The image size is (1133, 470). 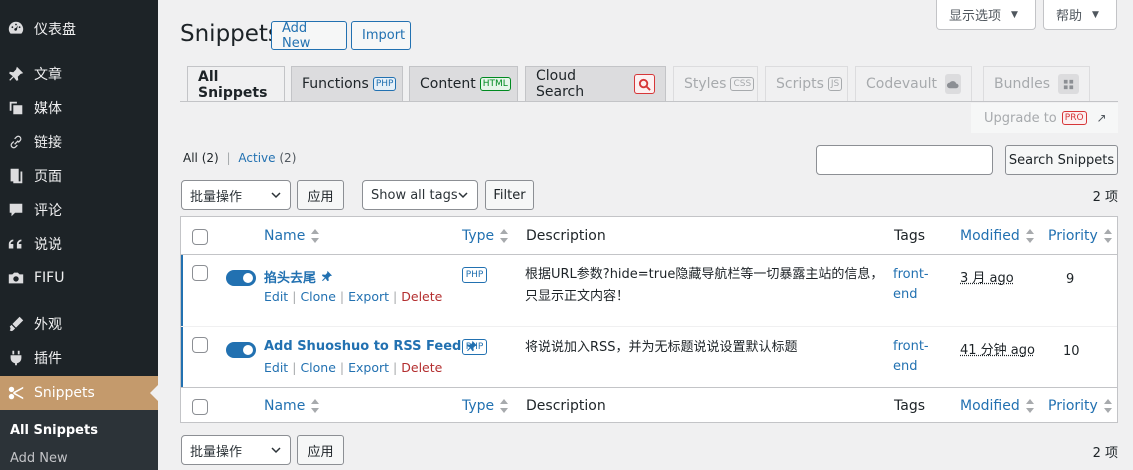 I want to click on tab-styles: Styles CSS, so click(x=715, y=83).